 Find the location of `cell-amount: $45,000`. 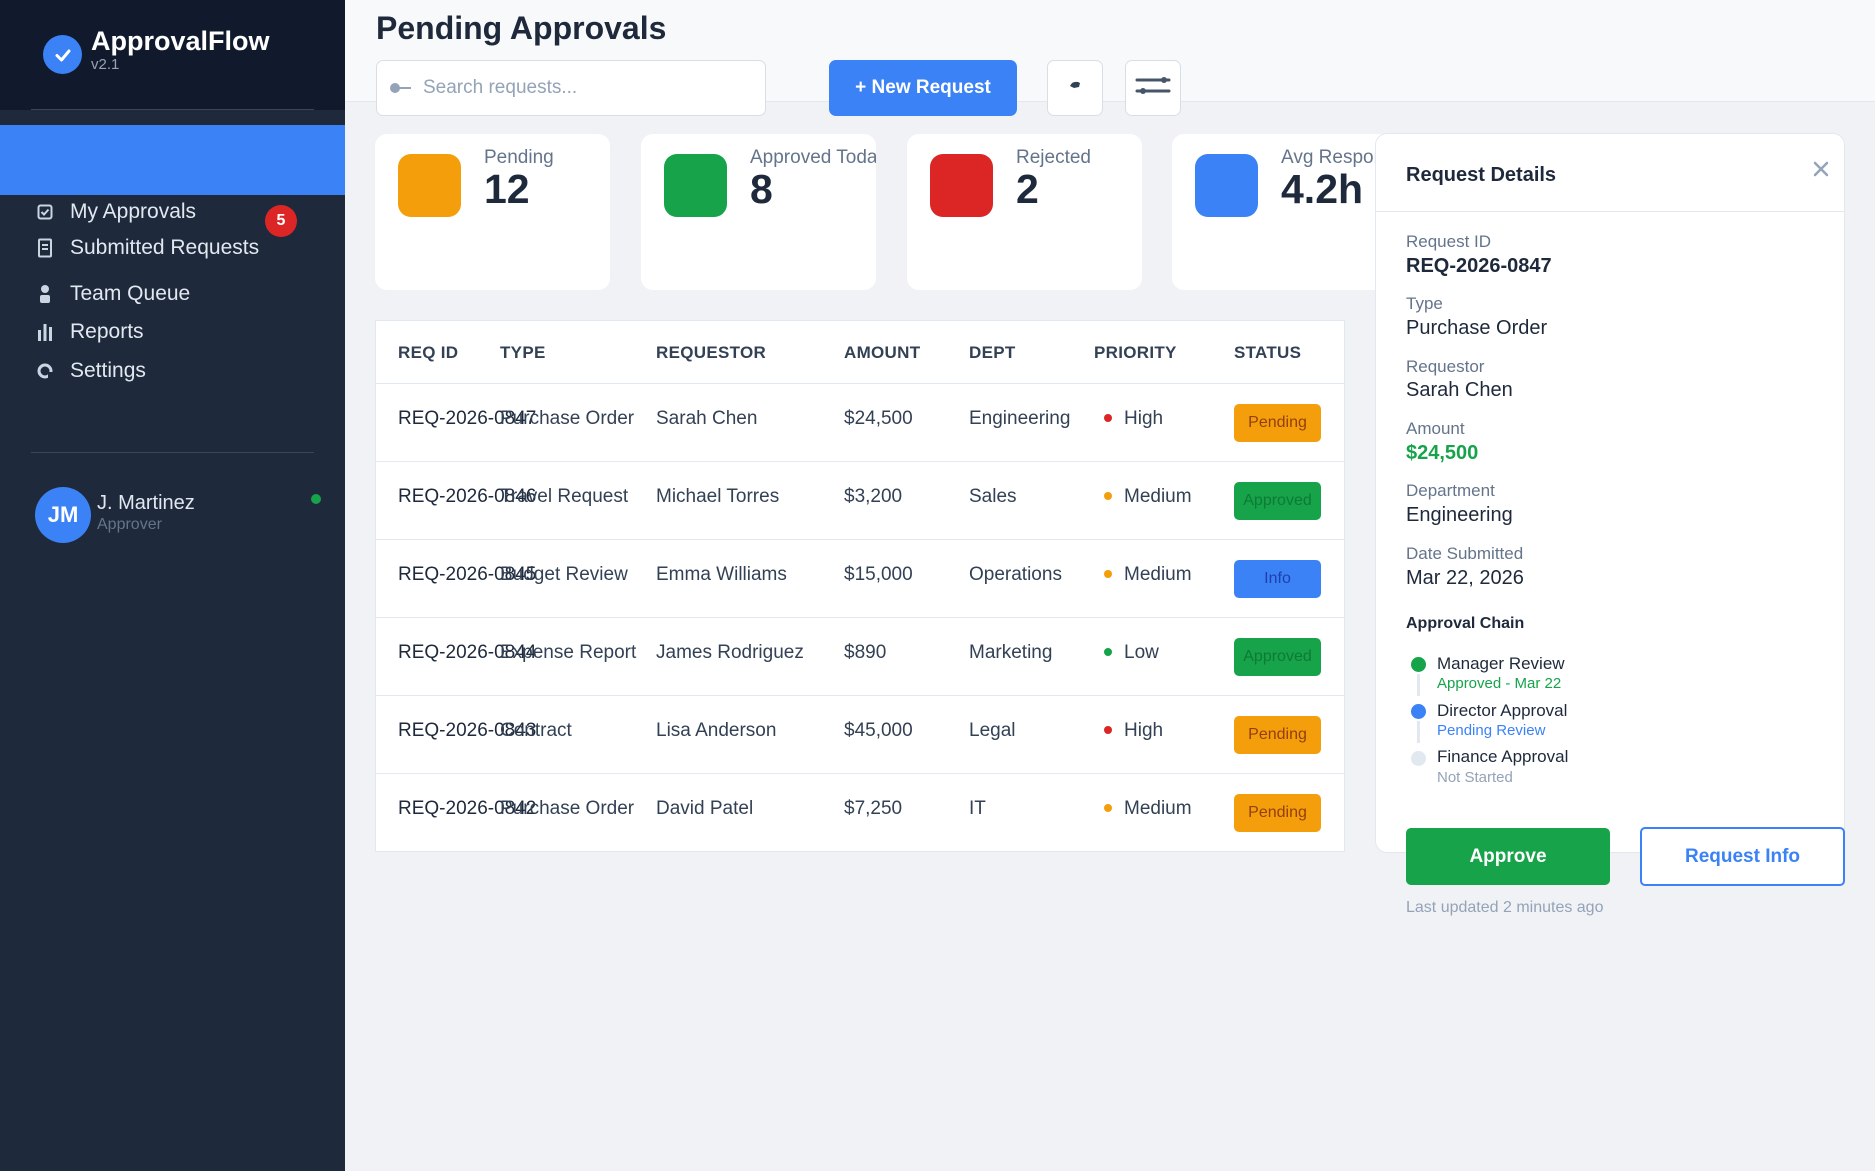

cell-amount: $45,000 is located at coordinates (878, 730).